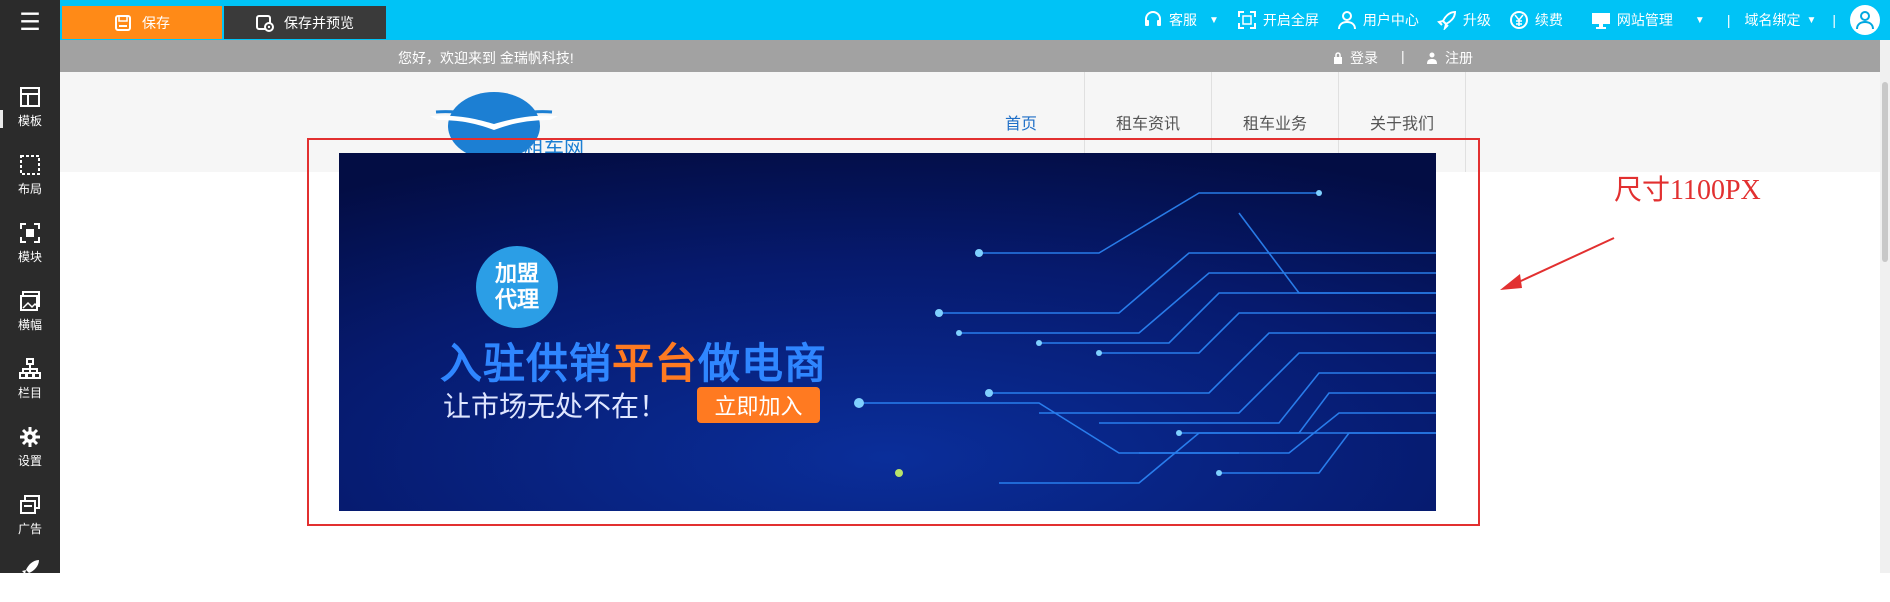 The height and width of the screenshot is (602, 1890). I want to click on site-info-bar: 您好，欢迎来到 金瑞帆科技! 登录 | 注册, so click(970, 56).